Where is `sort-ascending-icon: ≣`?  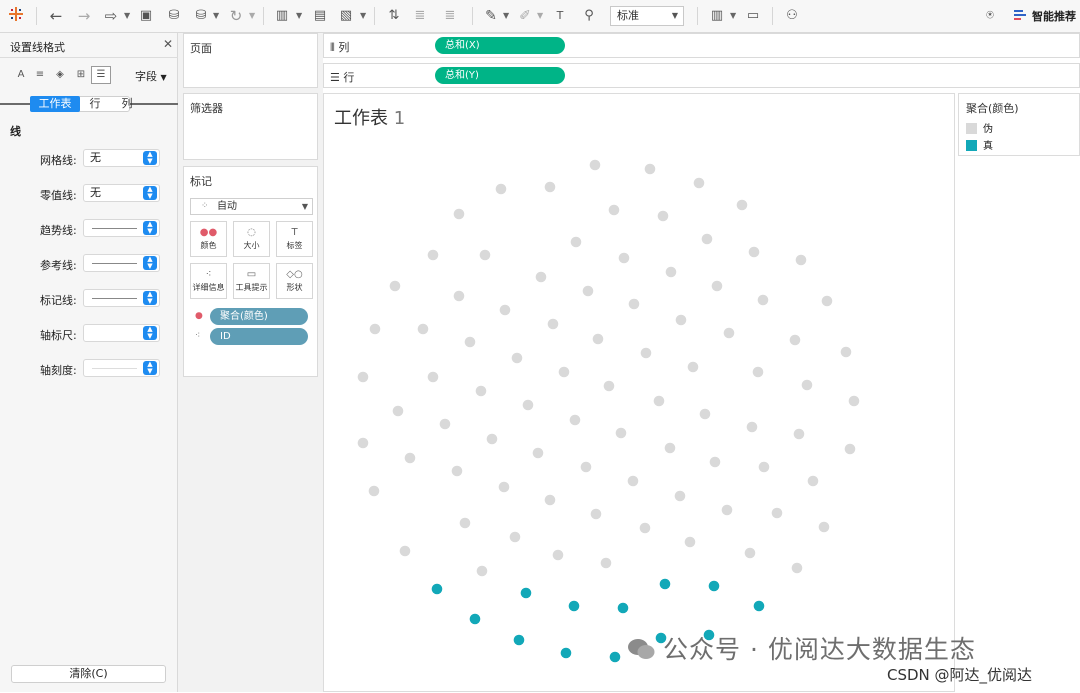
sort-ascending-icon: ≣ is located at coordinates (420, 16).